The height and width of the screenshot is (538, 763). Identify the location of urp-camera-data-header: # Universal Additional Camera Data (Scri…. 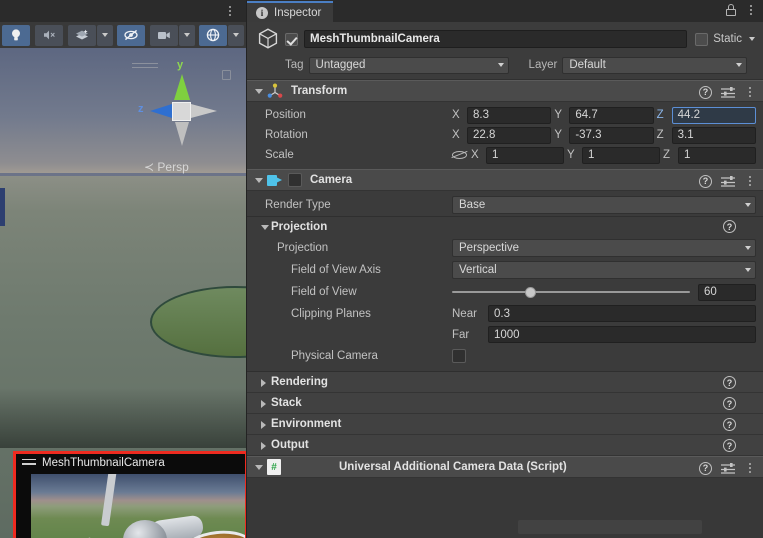
(505, 467).